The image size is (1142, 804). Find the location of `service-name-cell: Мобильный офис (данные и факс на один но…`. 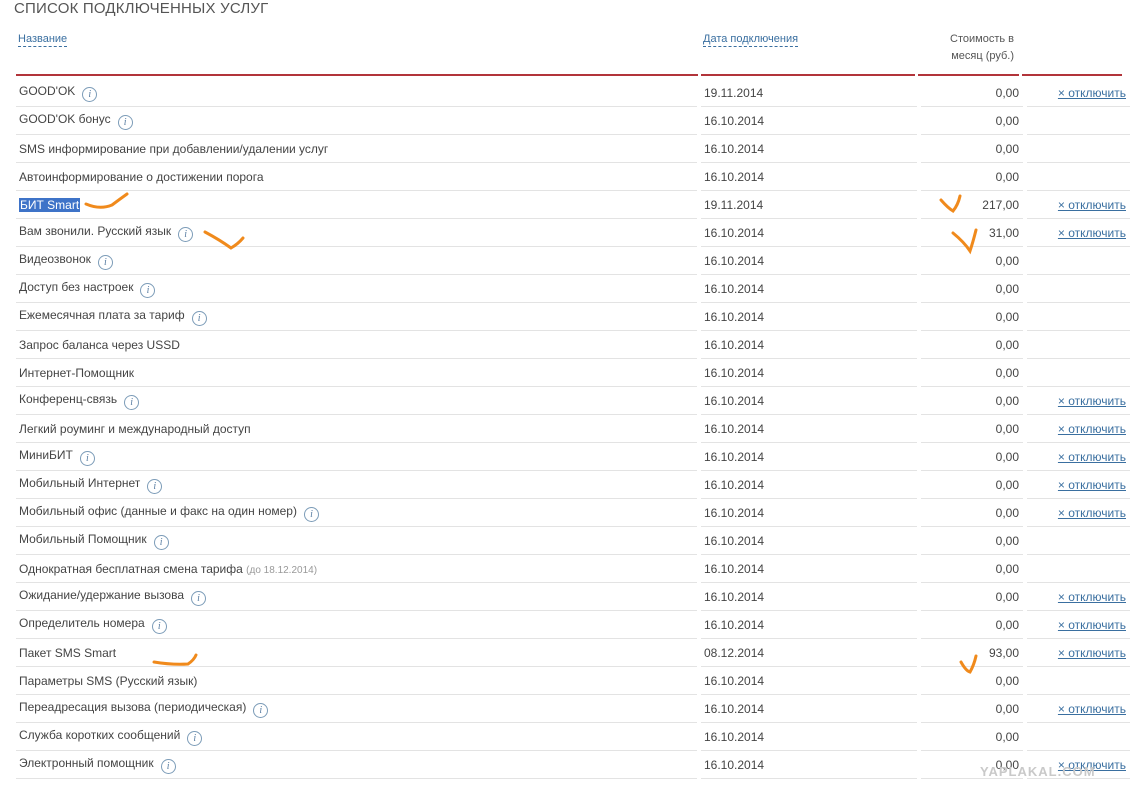

service-name-cell: Мобильный офис (данные и факс на один но… is located at coordinates (356, 513).